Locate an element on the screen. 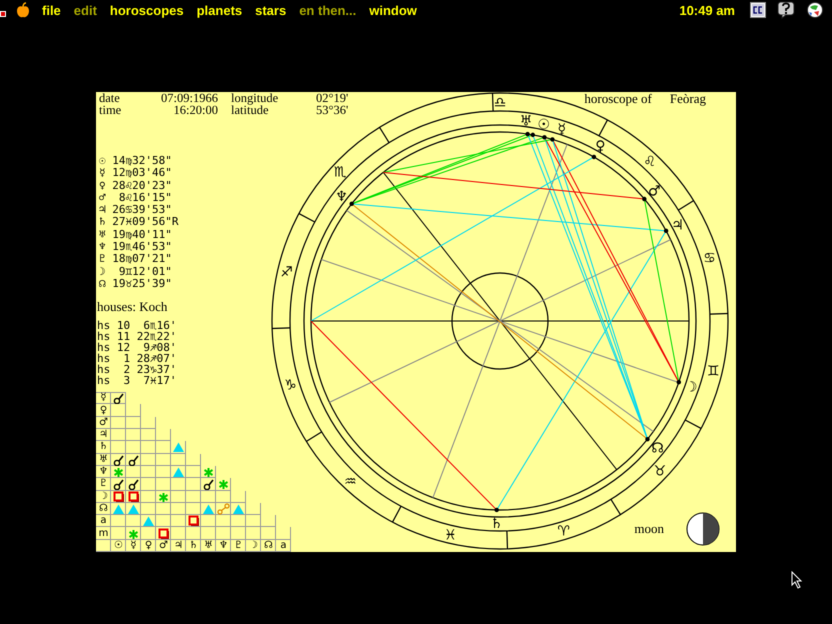  row-label: ♆ is located at coordinates (103, 472).